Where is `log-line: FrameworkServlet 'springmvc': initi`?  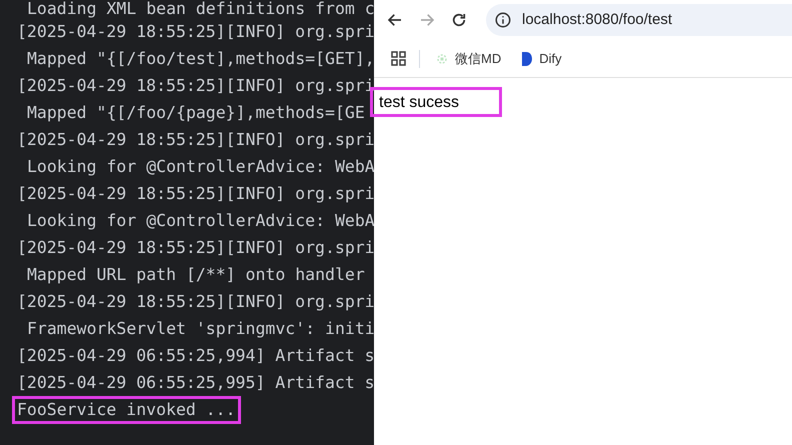
log-line: FrameworkServlet 'springmvc': initi is located at coordinates (200, 329).